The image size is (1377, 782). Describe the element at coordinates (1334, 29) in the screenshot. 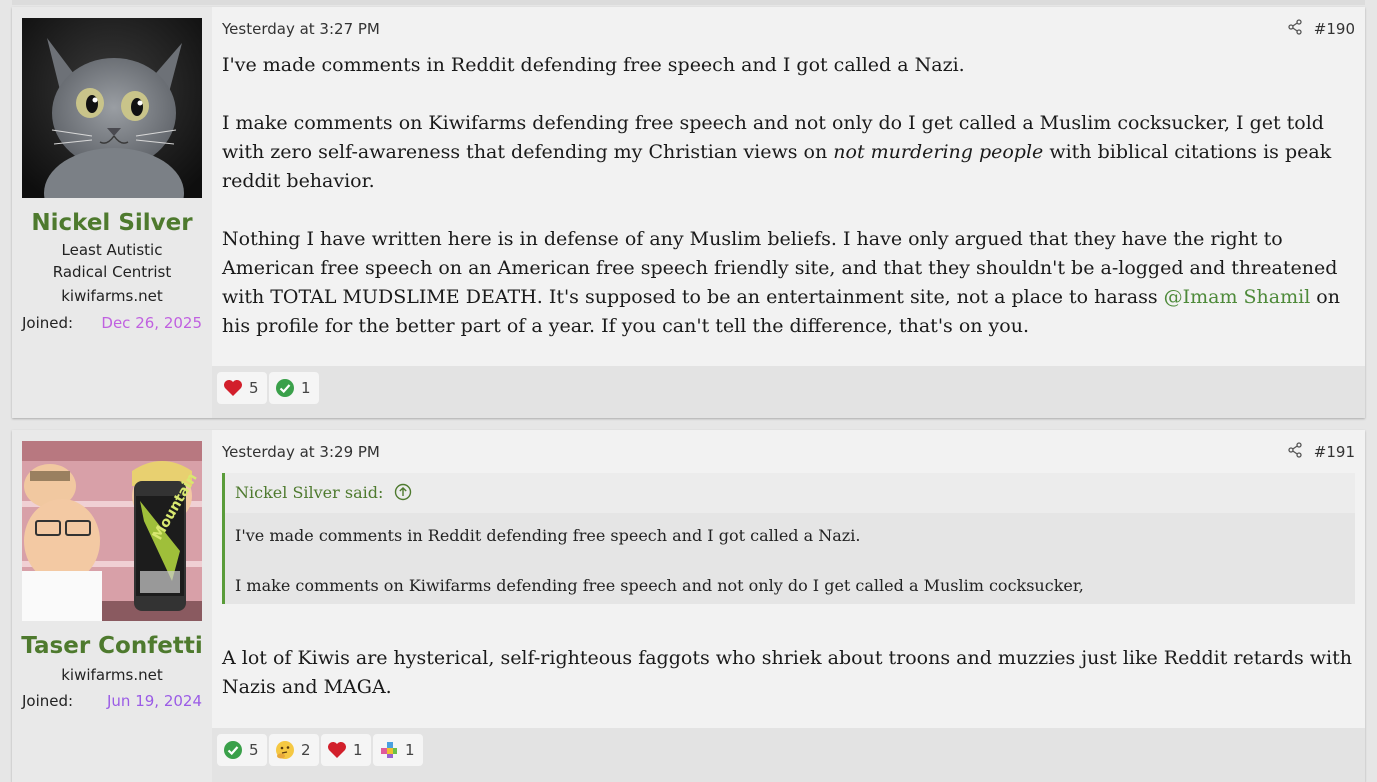

I see `post-number: #190` at that location.